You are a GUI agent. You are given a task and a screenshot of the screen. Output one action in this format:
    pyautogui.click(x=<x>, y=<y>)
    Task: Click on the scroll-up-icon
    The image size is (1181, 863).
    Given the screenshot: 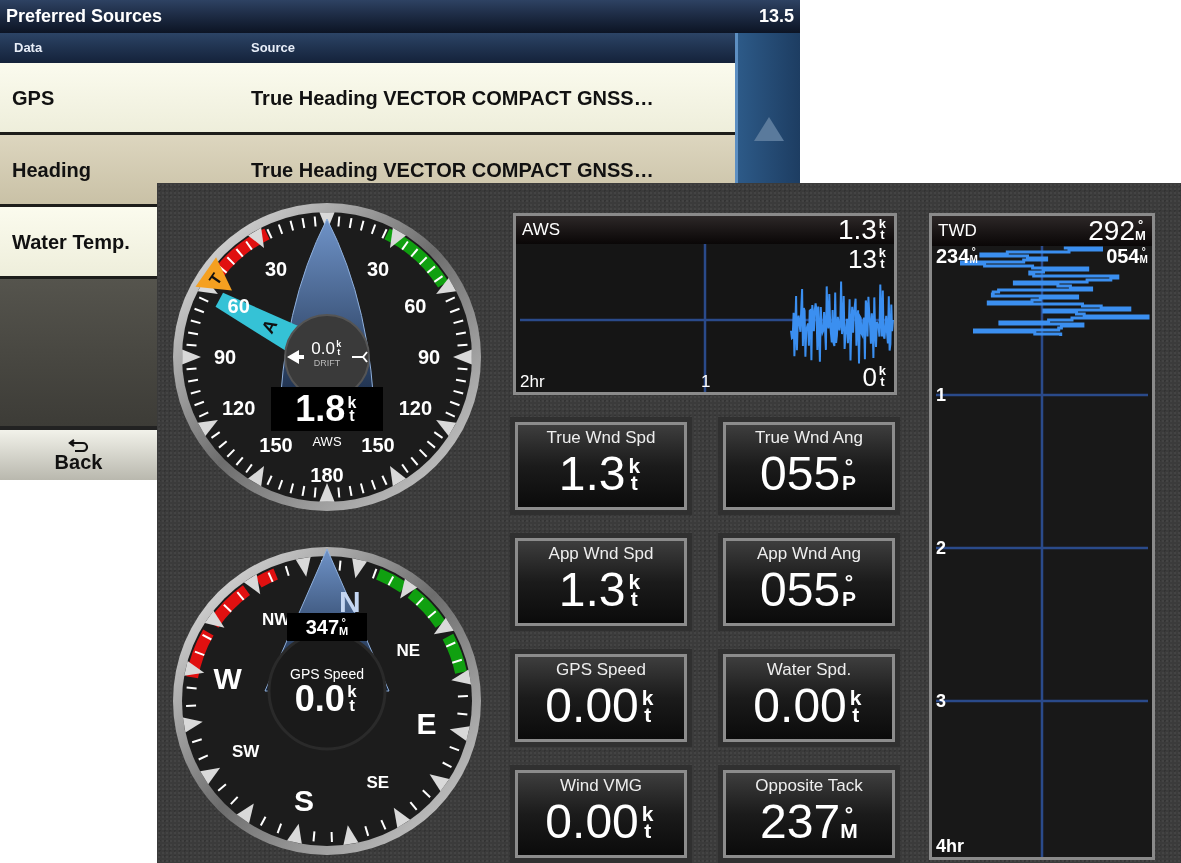 What is the action you would take?
    pyautogui.click(x=769, y=129)
    